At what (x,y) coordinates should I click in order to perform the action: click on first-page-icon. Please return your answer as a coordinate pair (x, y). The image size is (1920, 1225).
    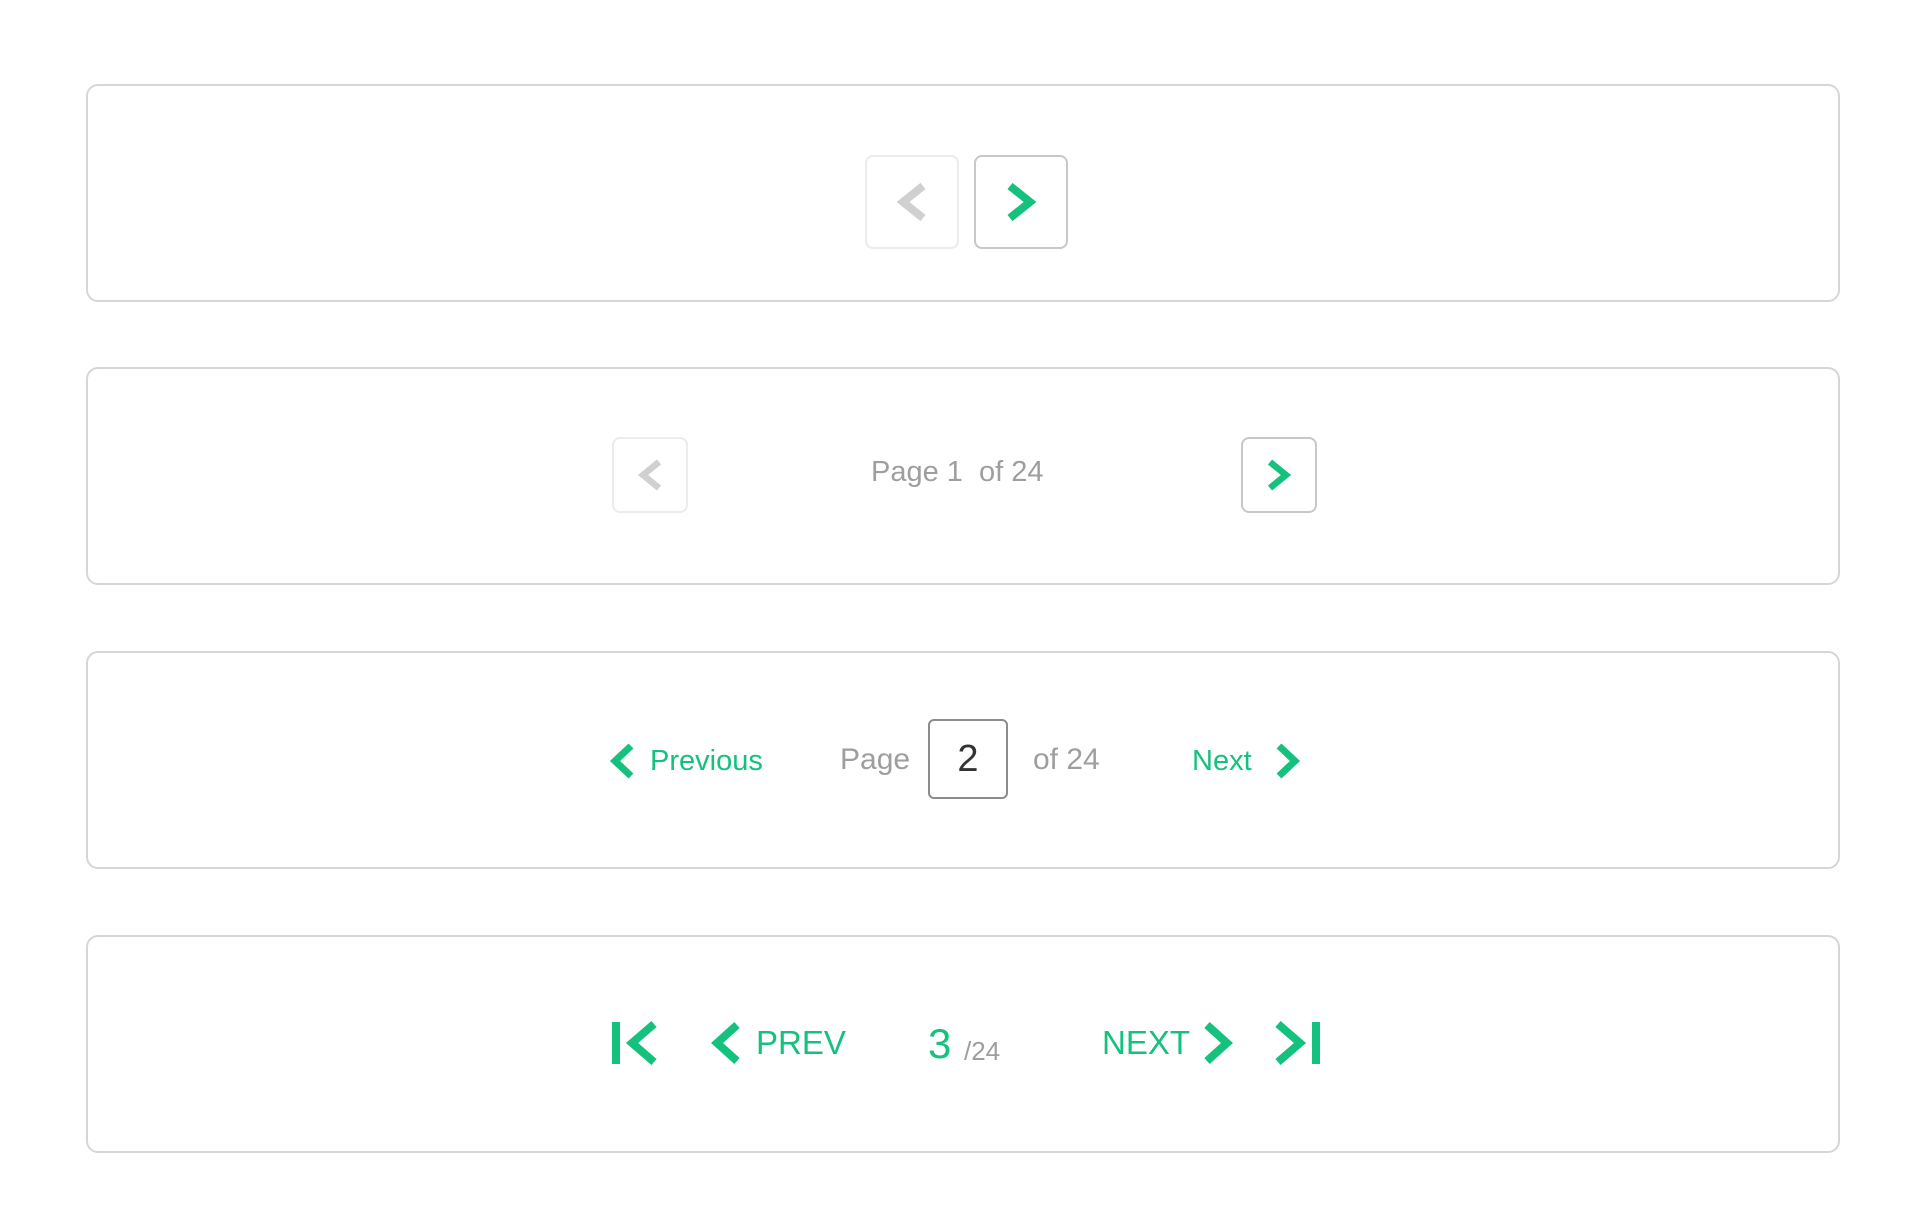
    Looking at the image, I should click on (635, 1043).